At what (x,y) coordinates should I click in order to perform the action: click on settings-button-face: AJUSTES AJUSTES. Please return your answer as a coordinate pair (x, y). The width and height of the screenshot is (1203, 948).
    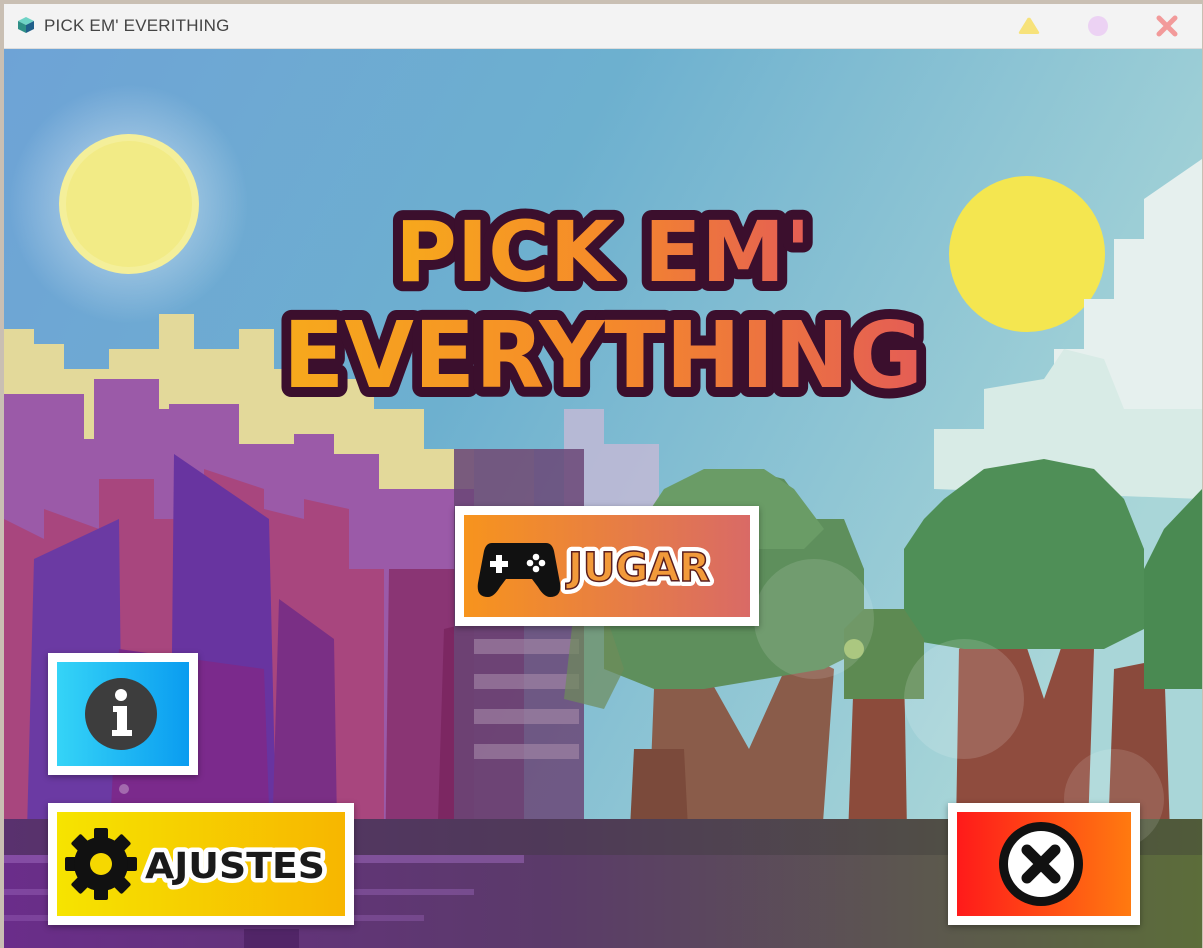
    Looking at the image, I should click on (201, 864).